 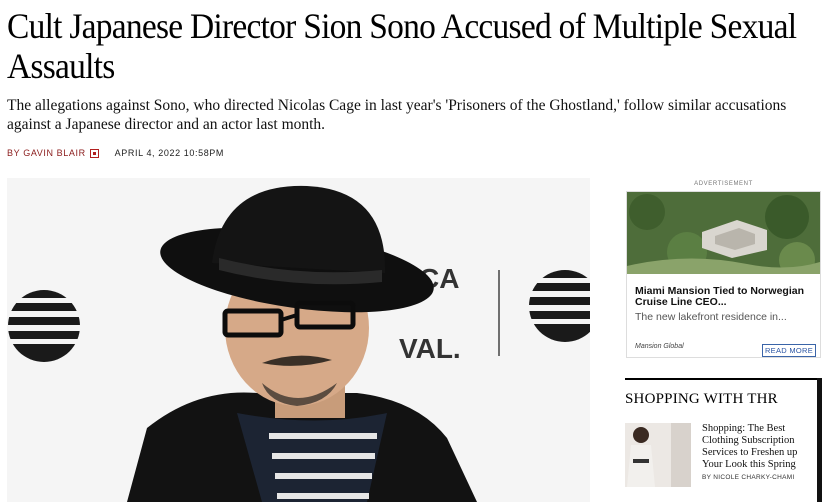 I want to click on ad-image, so click(x=723, y=233).